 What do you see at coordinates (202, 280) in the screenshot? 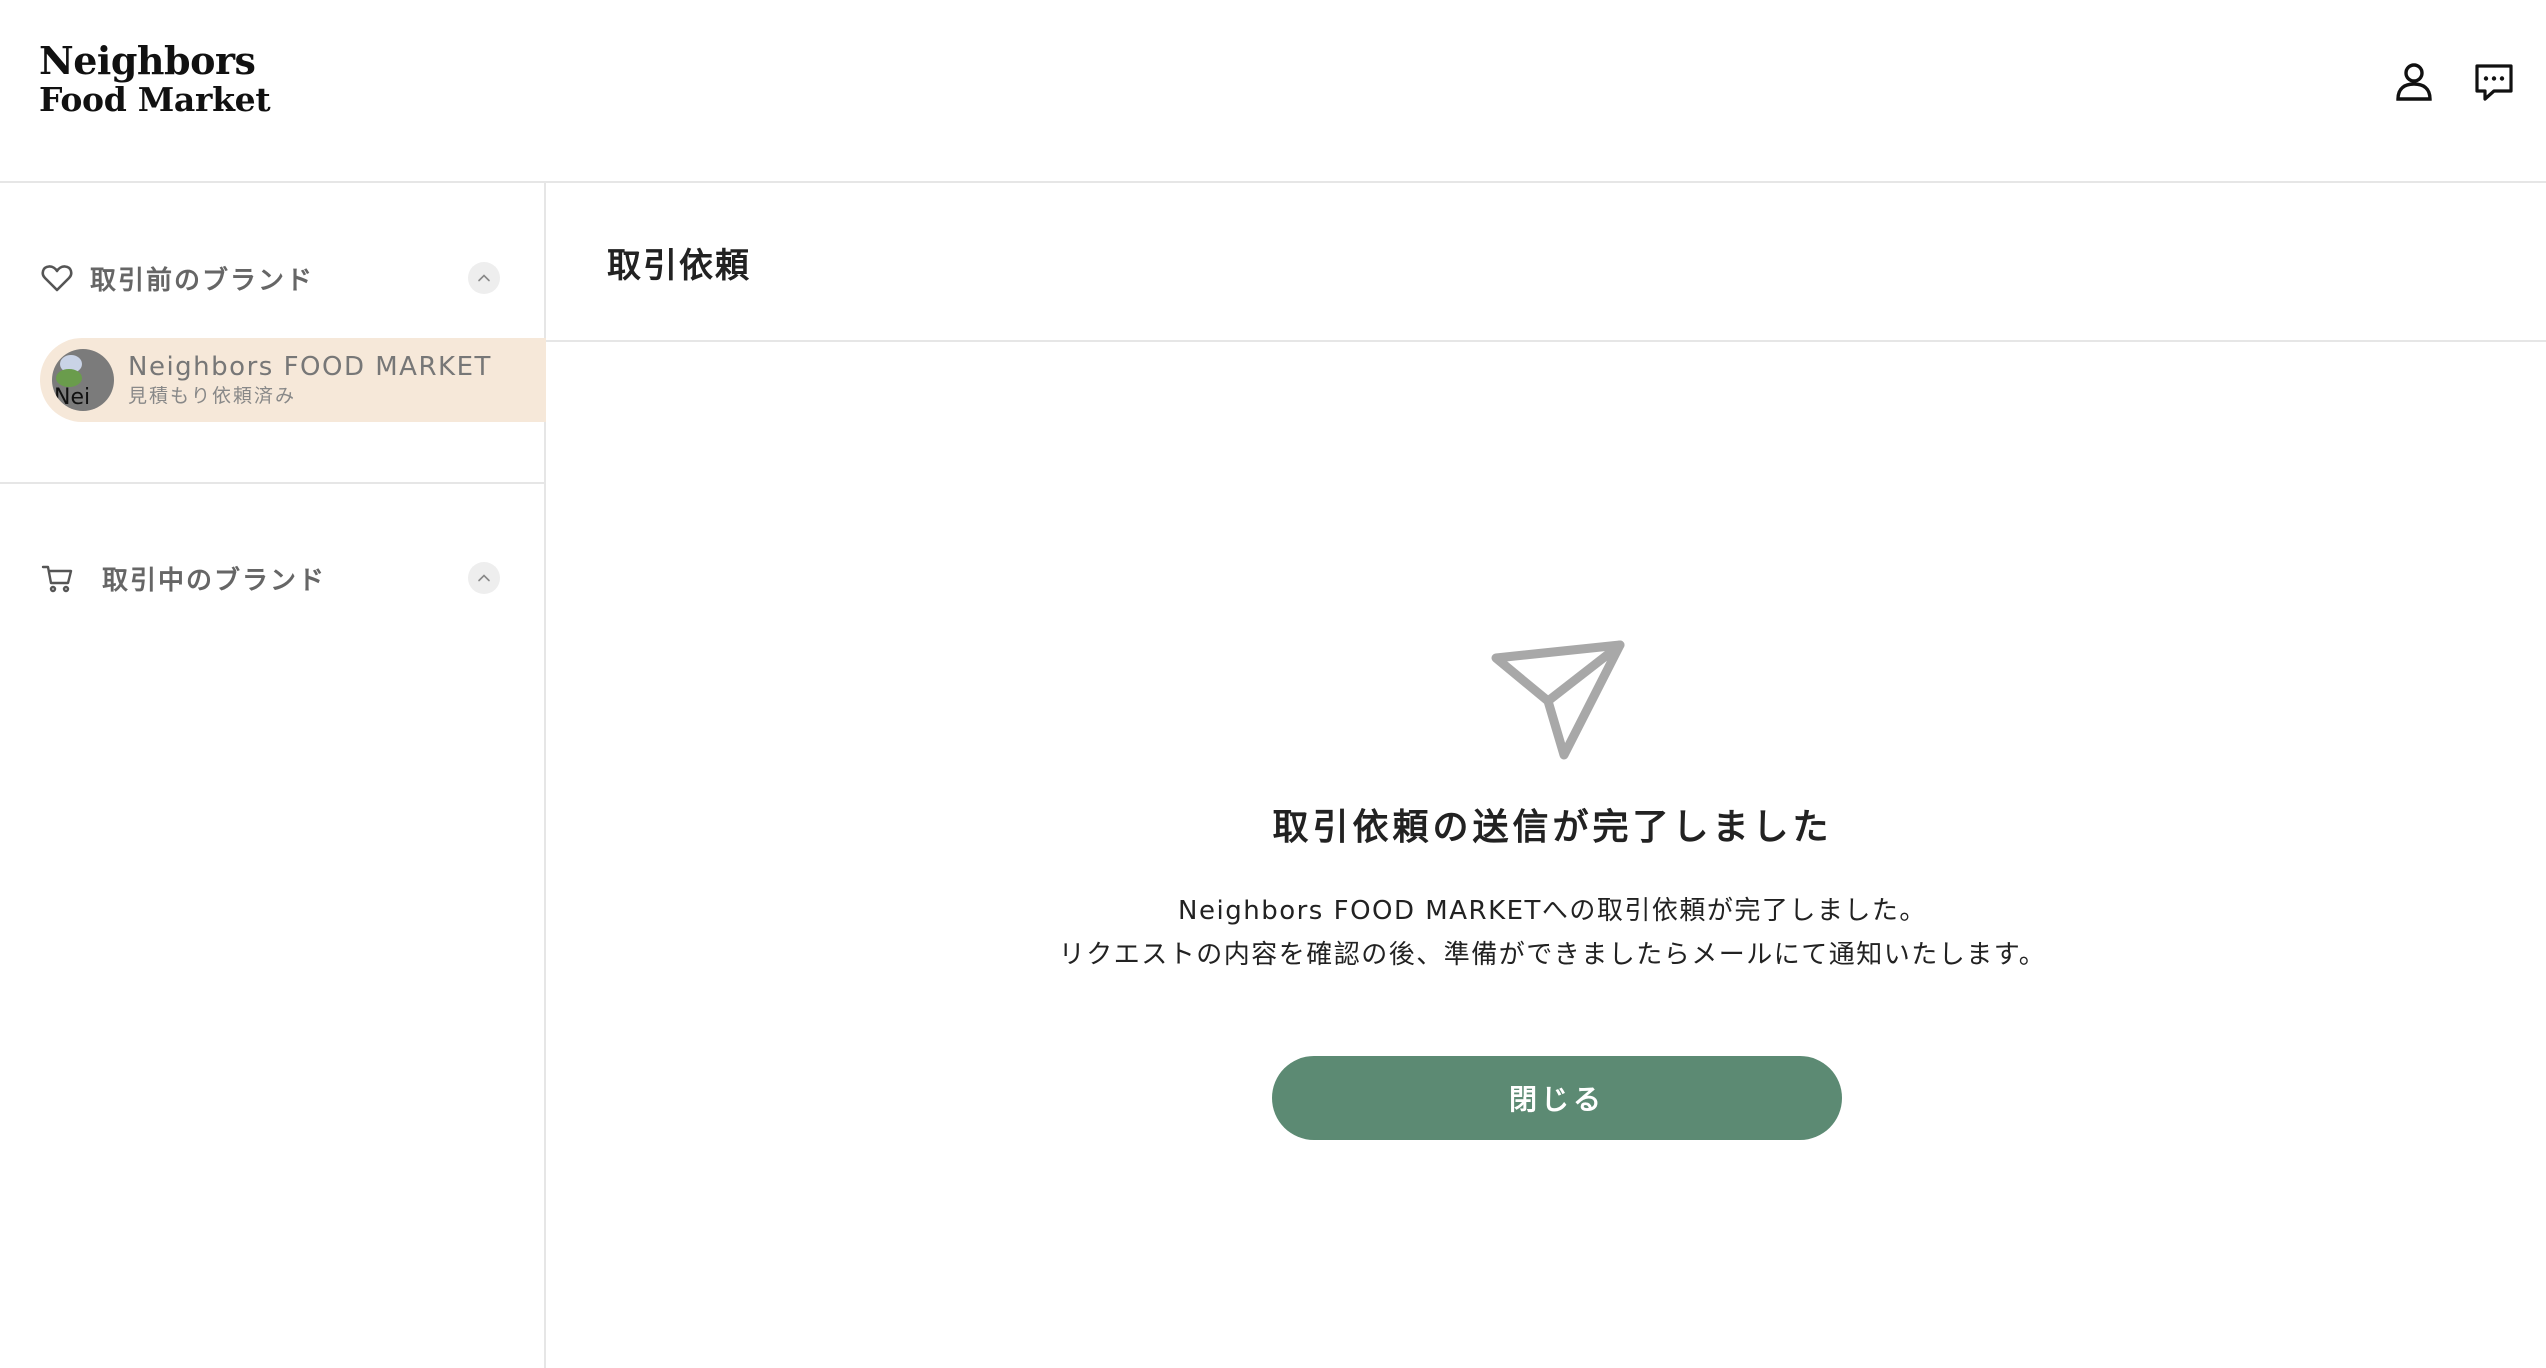
I see `pending-brands-title: 取引前のブランド` at bounding box center [202, 280].